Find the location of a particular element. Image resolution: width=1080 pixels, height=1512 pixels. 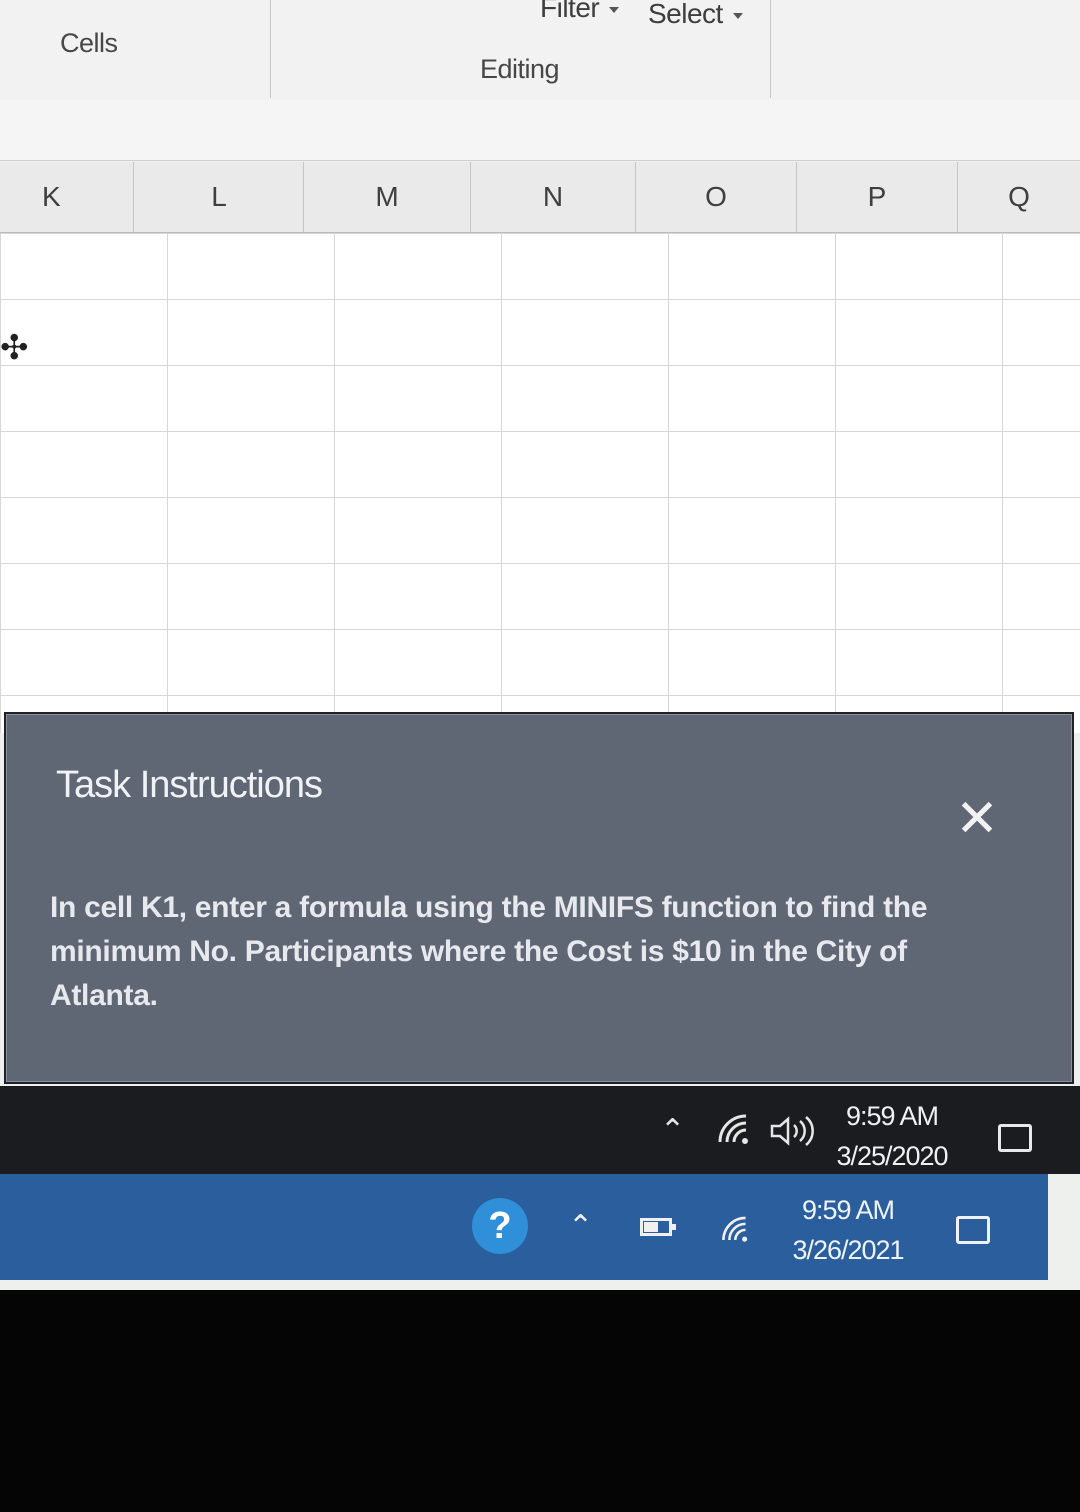

inner-date: 3/25/2020 is located at coordinates (892, 1156).